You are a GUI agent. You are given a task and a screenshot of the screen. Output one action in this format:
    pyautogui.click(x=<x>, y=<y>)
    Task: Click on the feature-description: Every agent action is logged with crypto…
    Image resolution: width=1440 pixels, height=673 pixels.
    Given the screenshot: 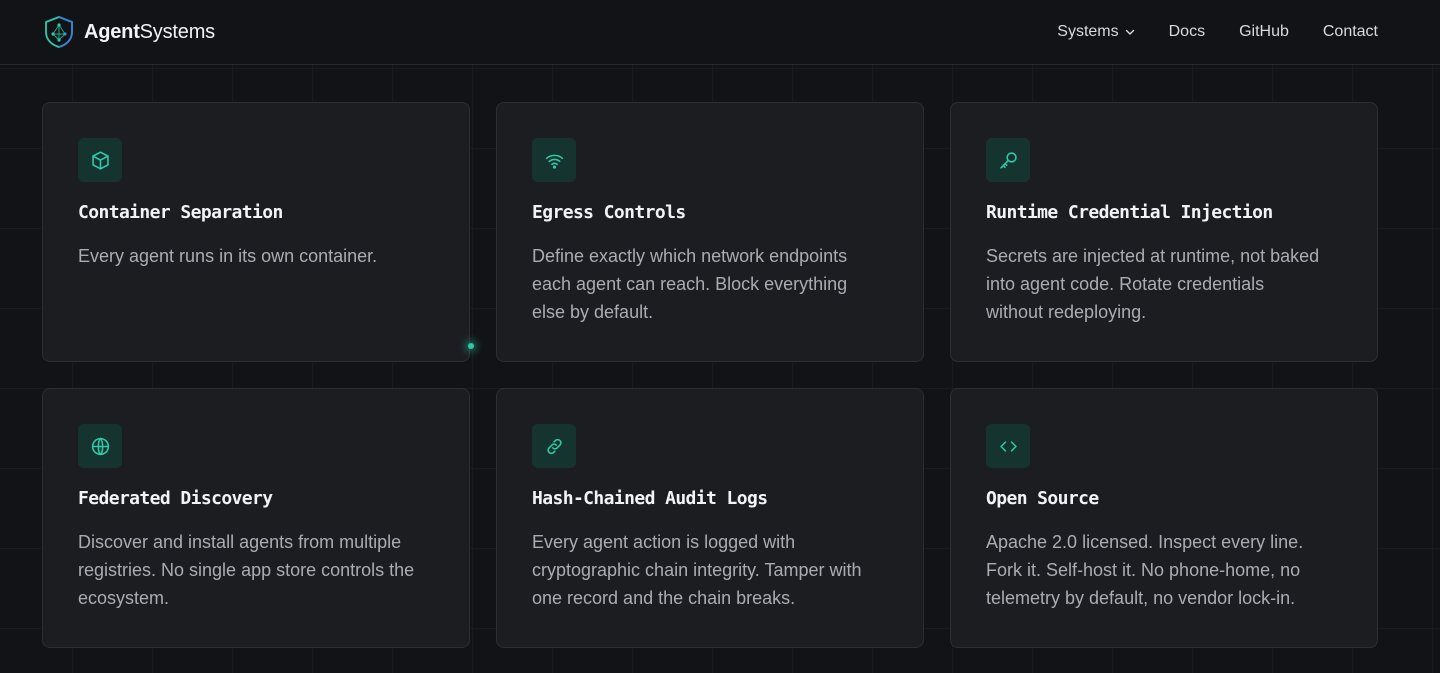 What is the action you would take?
    pyautogui.click(x=697, y=570)
    